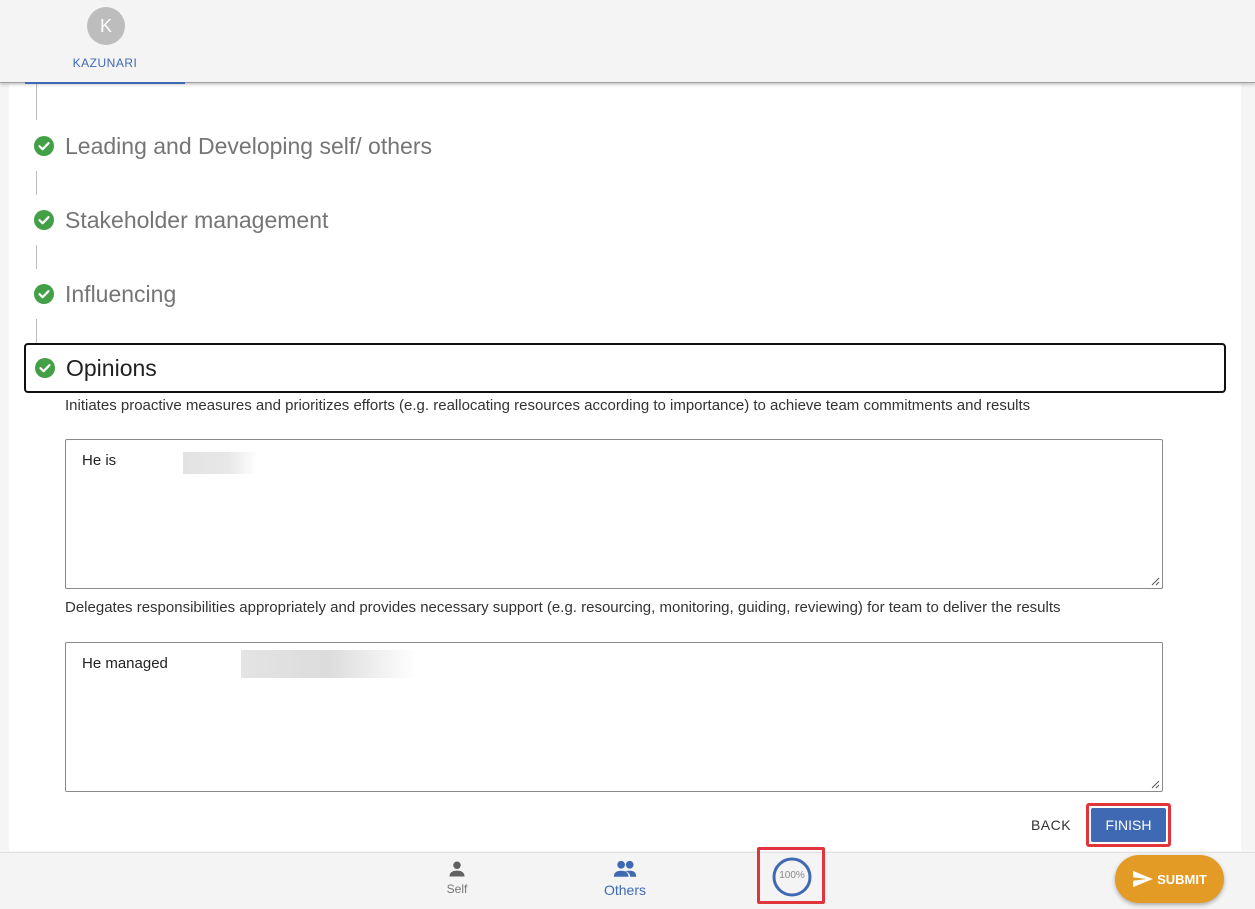 The width and height of the screenshot is (1255, 909). What do you see at coordinates (457, 869) in the screenshot?
I see `person-icon` at bounding box center [457, 869].